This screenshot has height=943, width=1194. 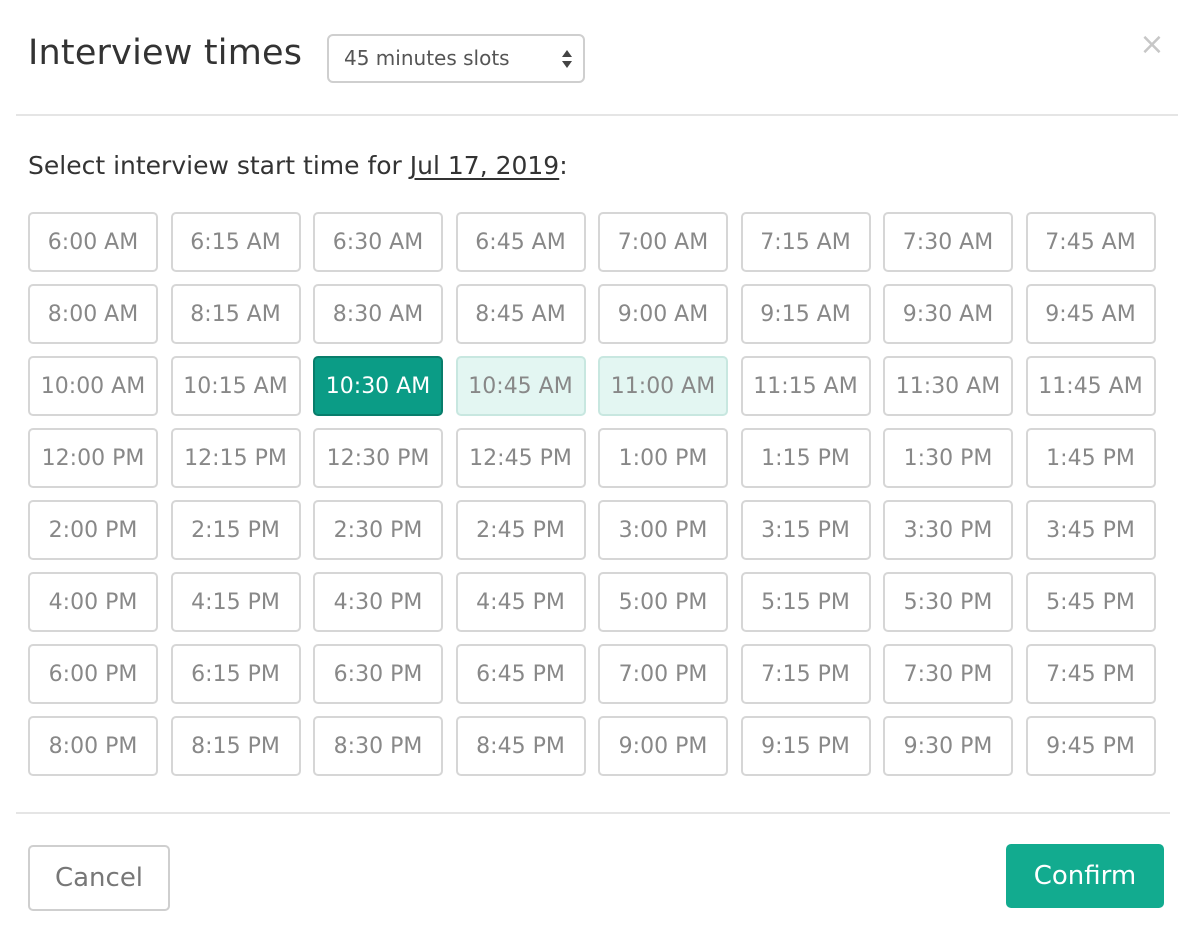 What do you see at coordinates (520, 458) in the screenshot?
I see `time-slot-button: 12:45 PM` at bounding box center [520, 458].